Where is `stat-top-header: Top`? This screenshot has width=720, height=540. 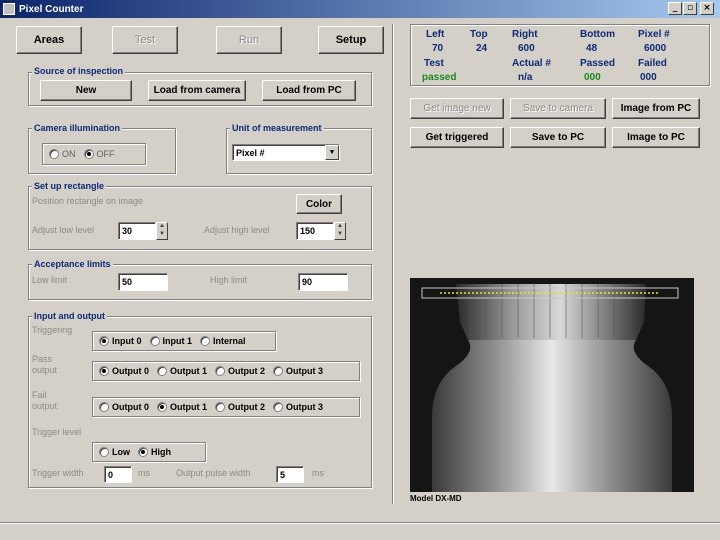 stat-top-header: Top is located at coordinates (479, 34).